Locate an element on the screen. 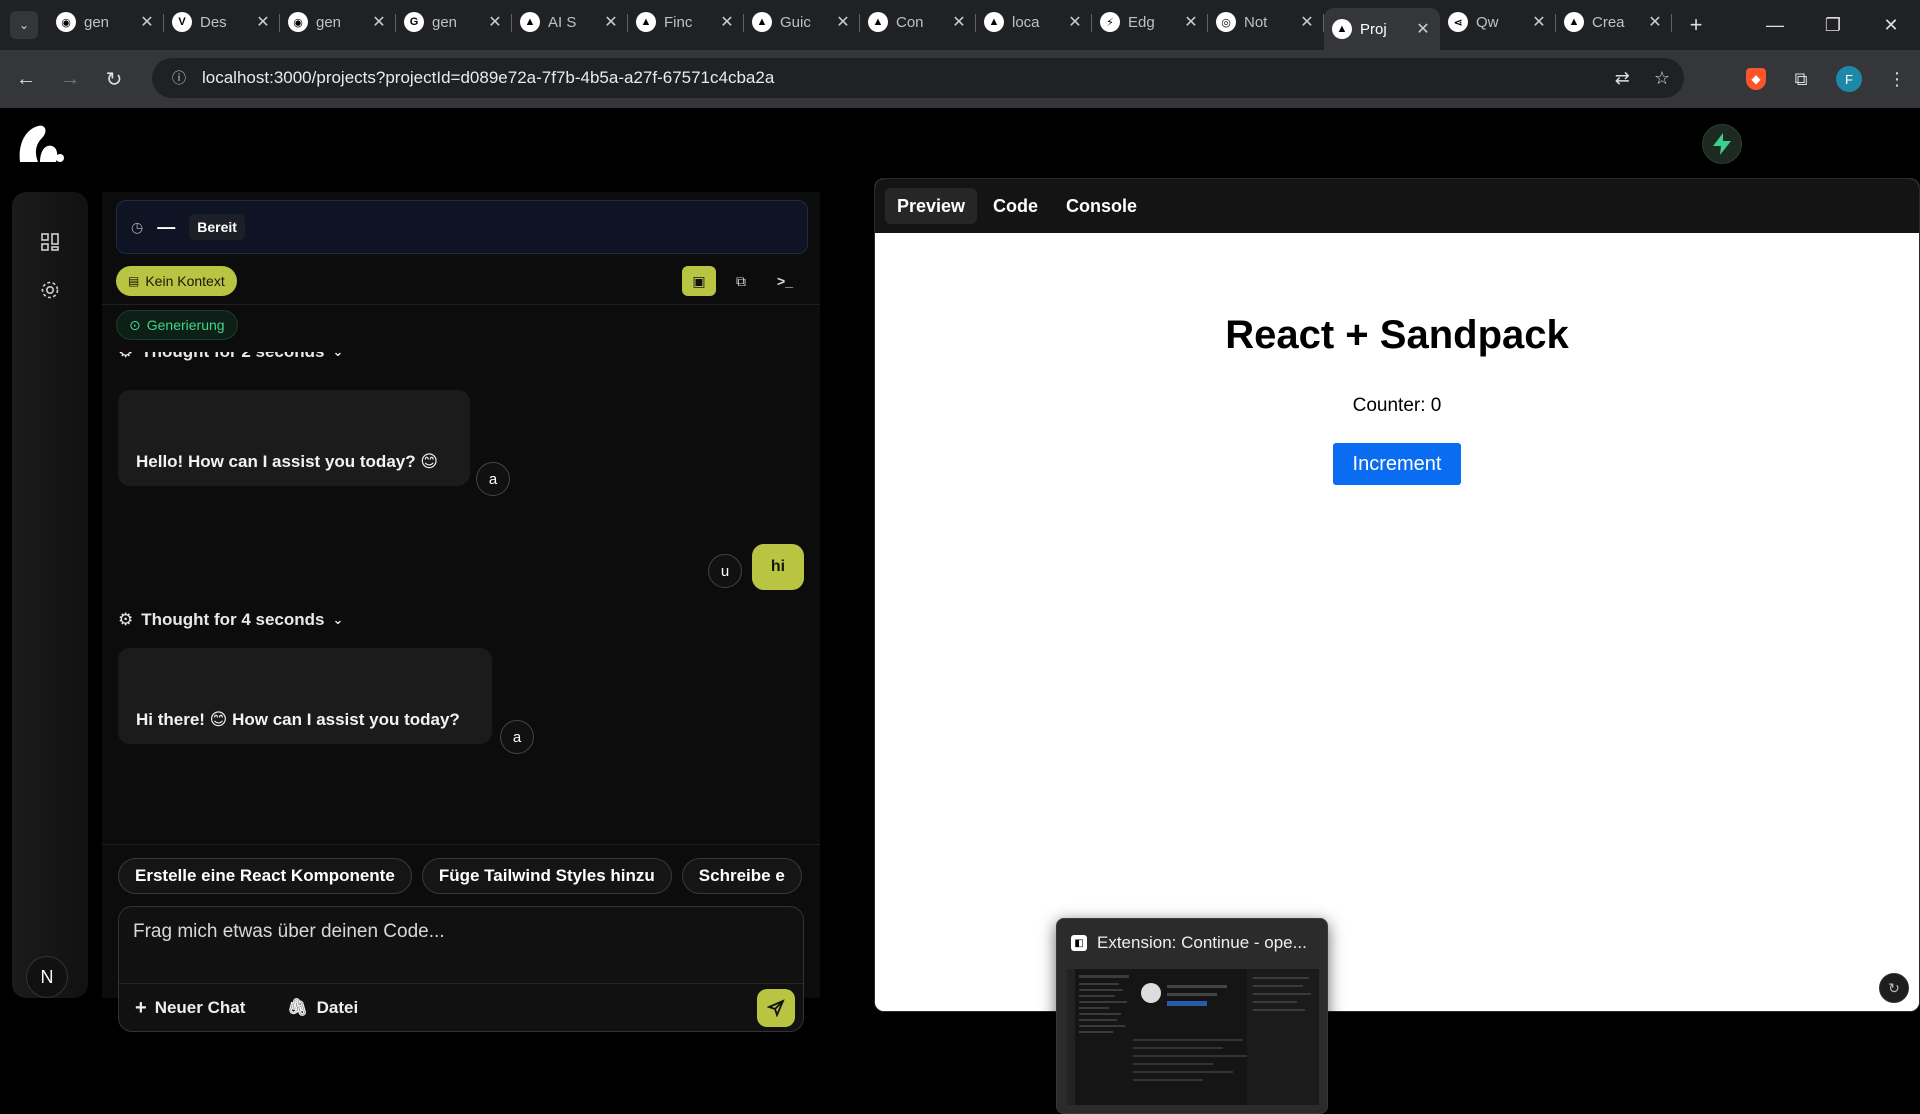 Image resolution: width=1920 pixels, height=1114 pixels. thought-toggle-1: ⚙ Thought for 2 seconds ⌄ is located at coordinates (230, 357).